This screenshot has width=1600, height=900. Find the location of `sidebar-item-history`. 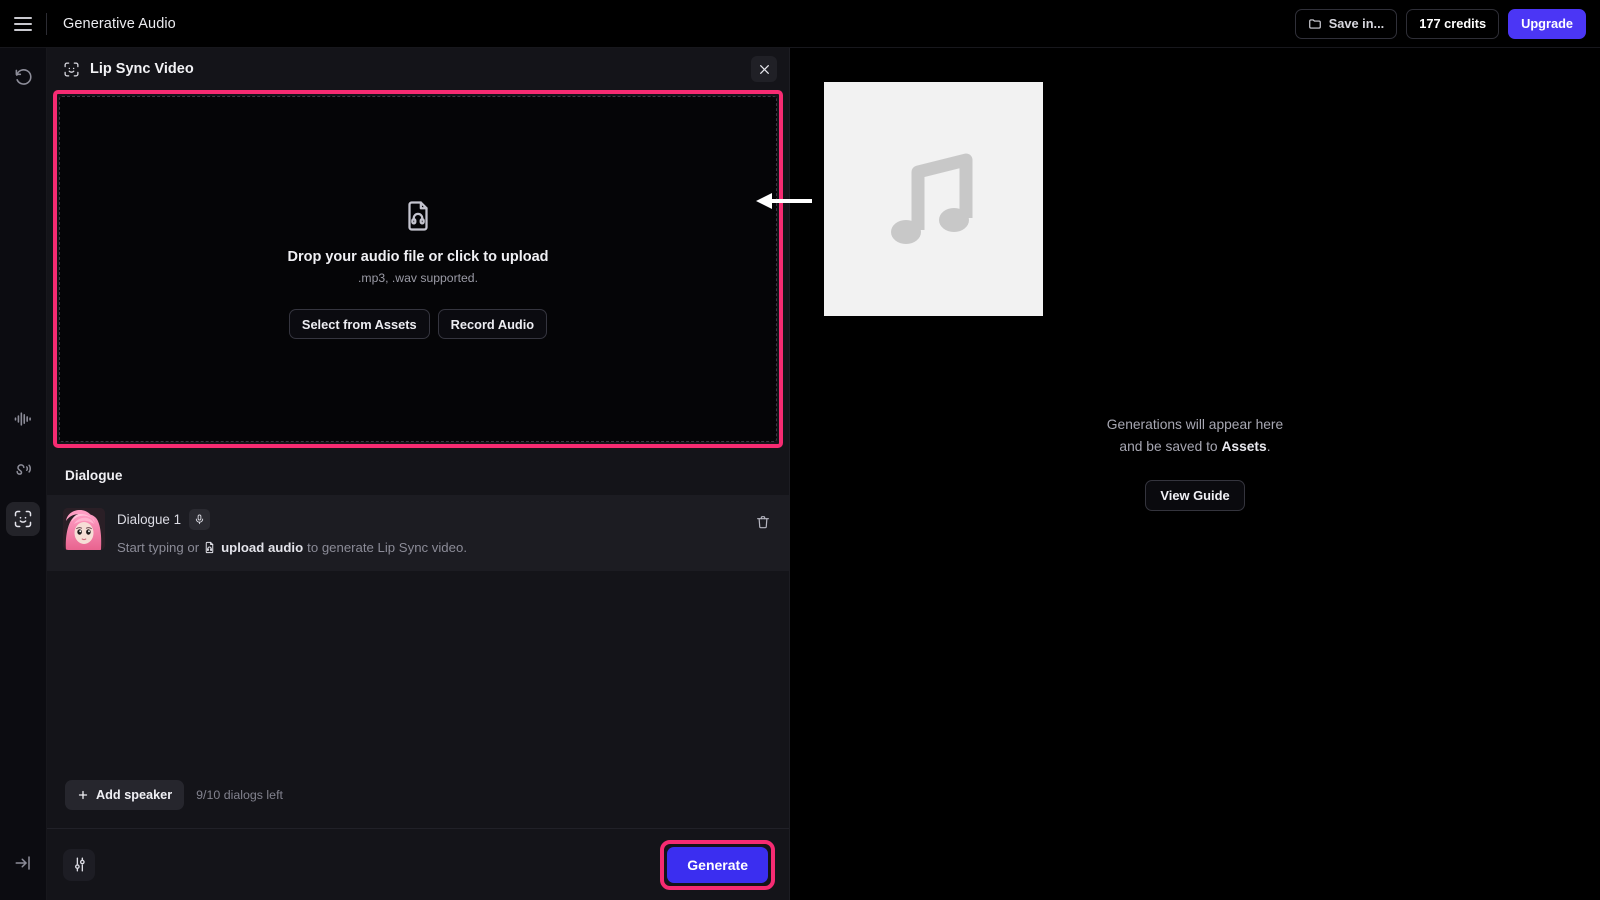

sidebar-item-history is located at coordinates (23, 77).